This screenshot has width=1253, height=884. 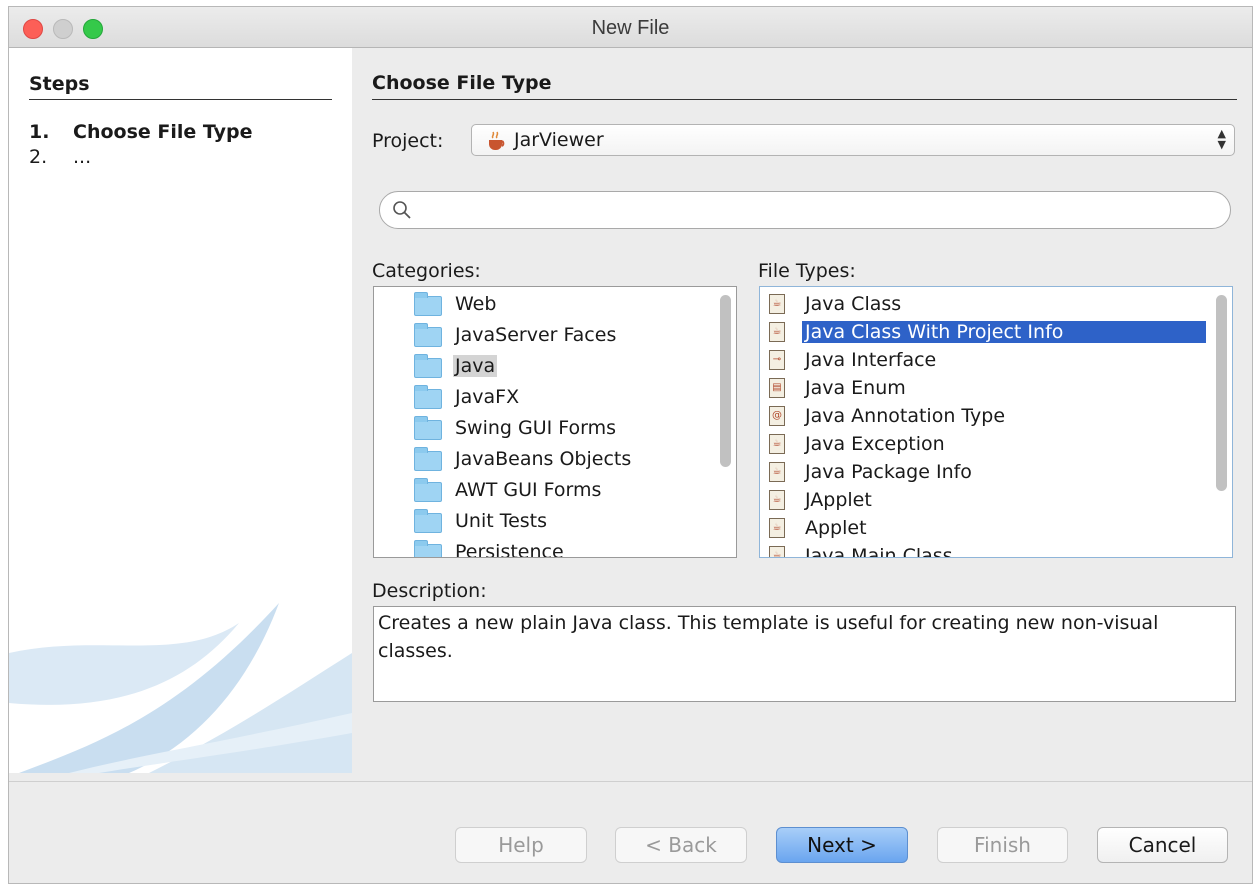 I want to click on category-label: Java, so click(x=475, y=366).